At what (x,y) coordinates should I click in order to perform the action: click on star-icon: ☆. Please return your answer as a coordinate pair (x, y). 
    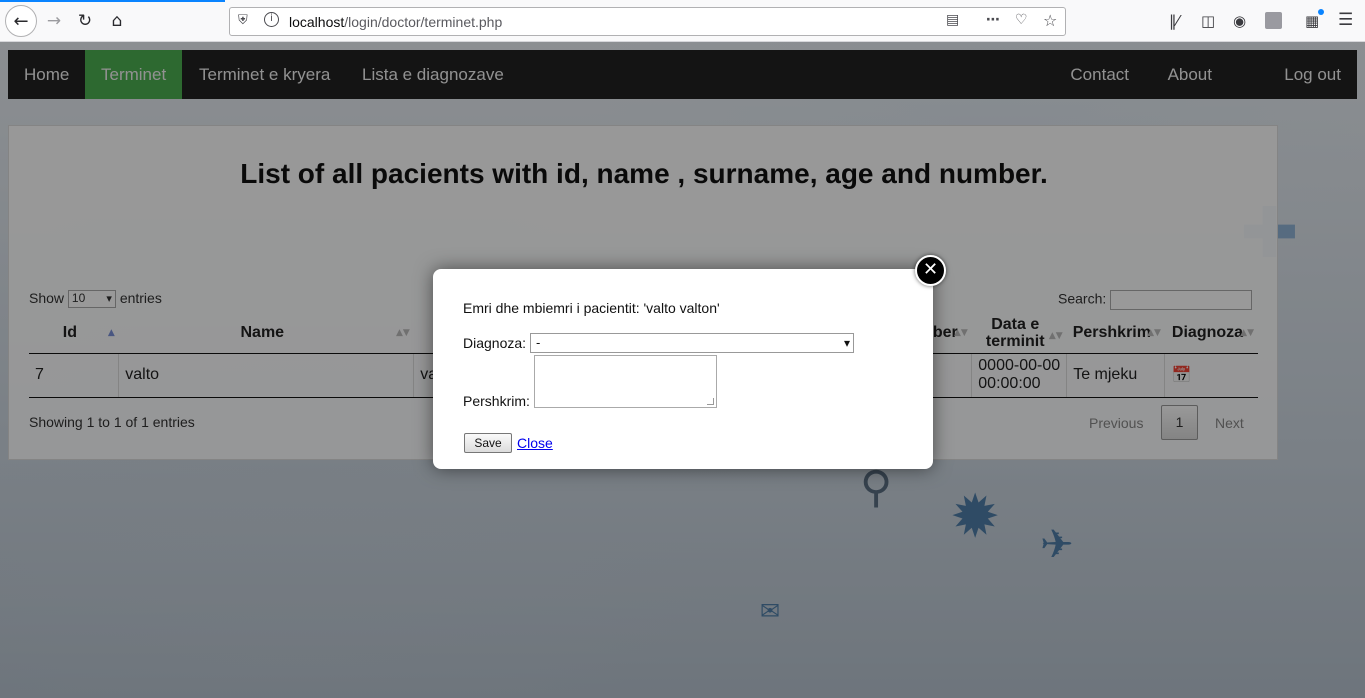
    Looking at the image, I should click on (1050, 20).